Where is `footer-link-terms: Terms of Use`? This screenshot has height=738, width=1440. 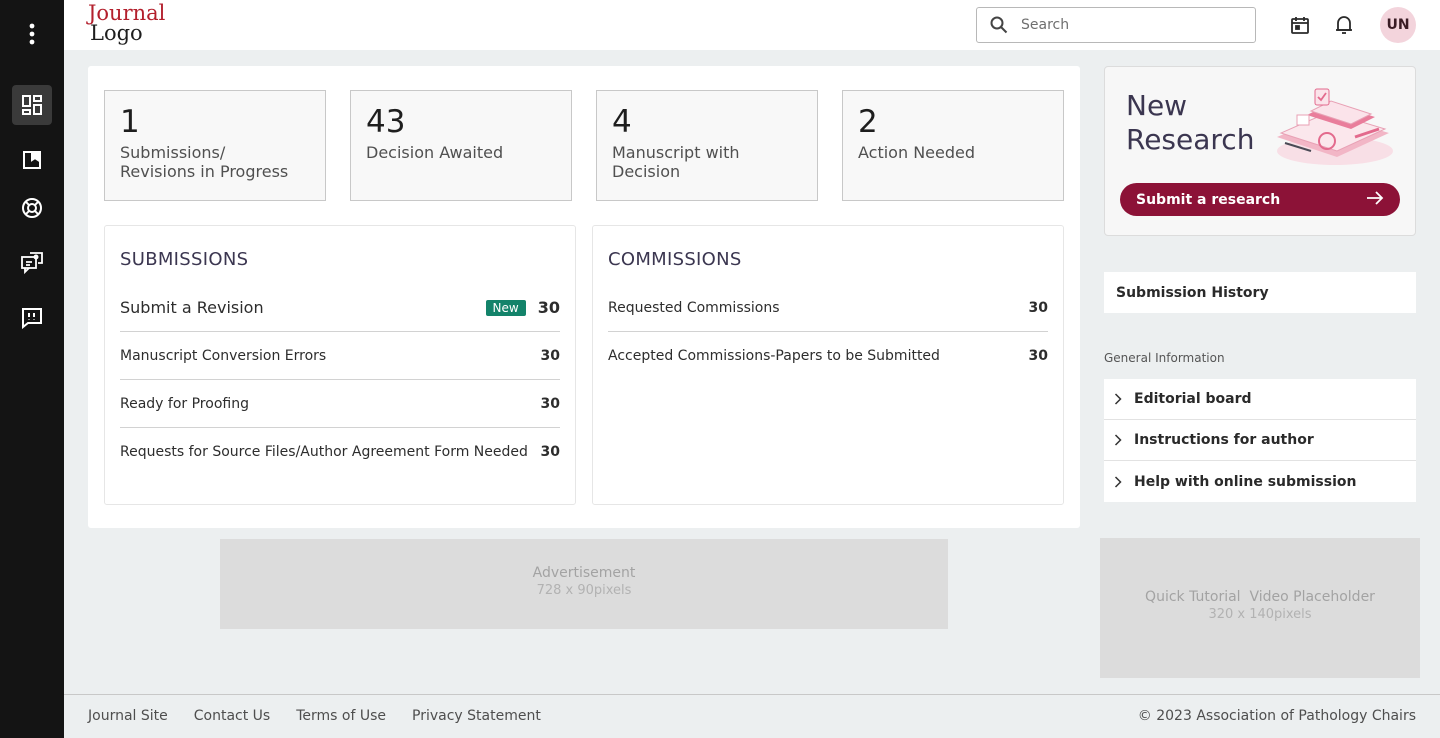
footer-link-terms: Terms of Use is located at coordinates (341, 716).